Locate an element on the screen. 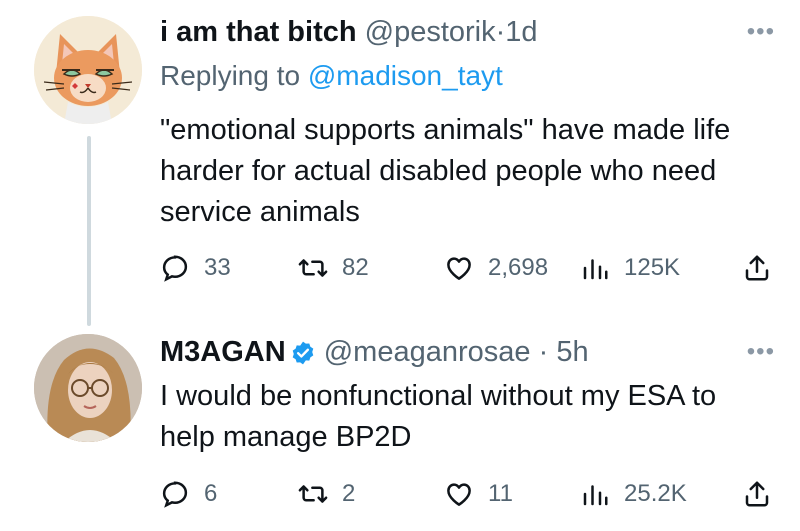 The image size is (800, 531). retweet-button: 2 is located at coordinates (326, 494).